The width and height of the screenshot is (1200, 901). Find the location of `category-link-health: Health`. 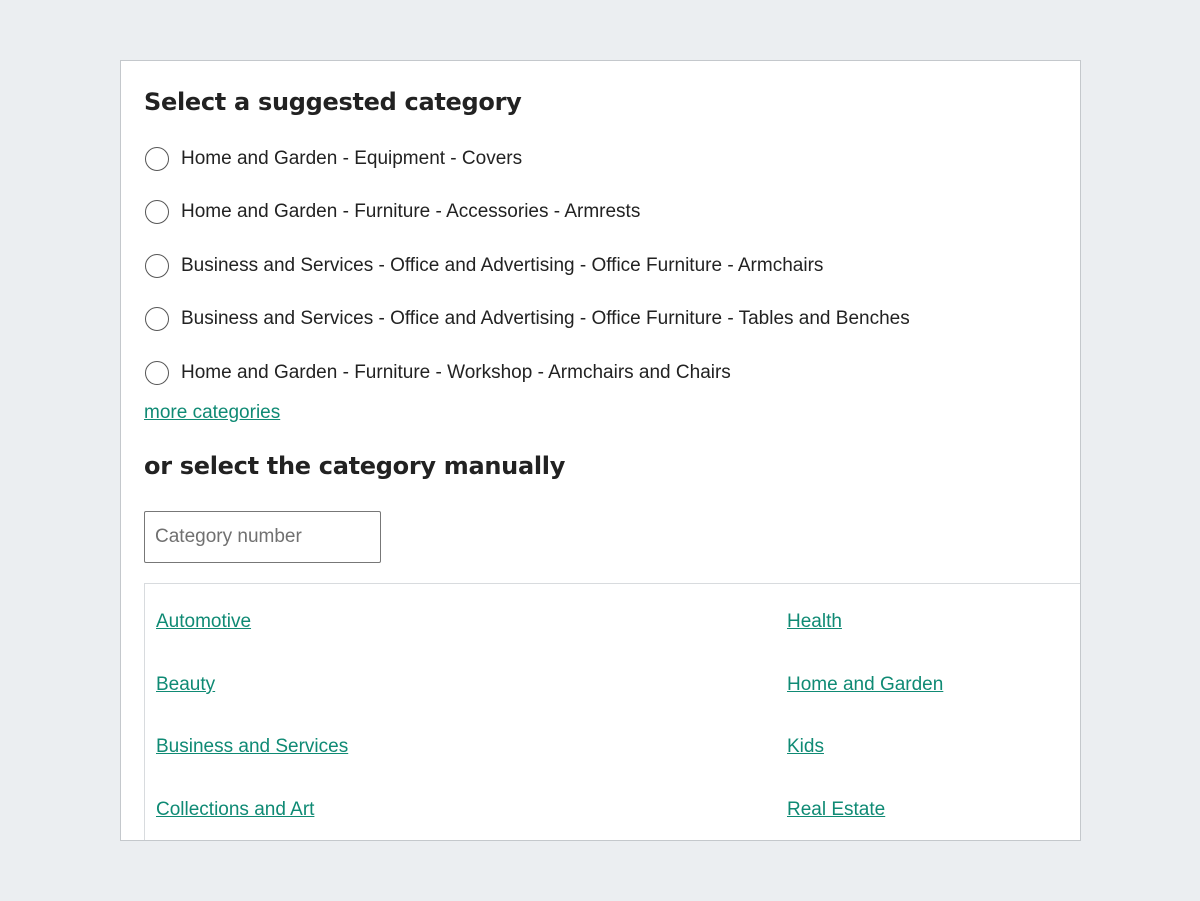

category-link-health: Health is located at coordinates (814, 622).